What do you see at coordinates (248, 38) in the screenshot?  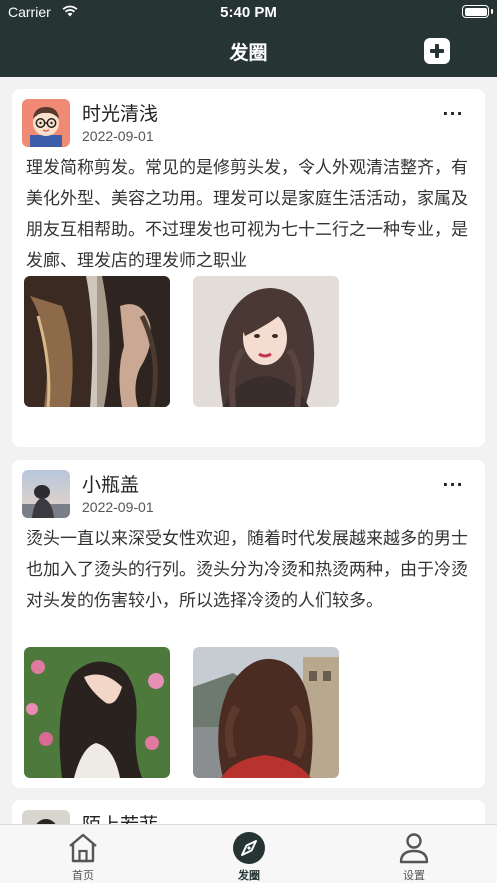 I see `header: Carrier 5:40 PM 发圈` at bounding box center [248, 38].